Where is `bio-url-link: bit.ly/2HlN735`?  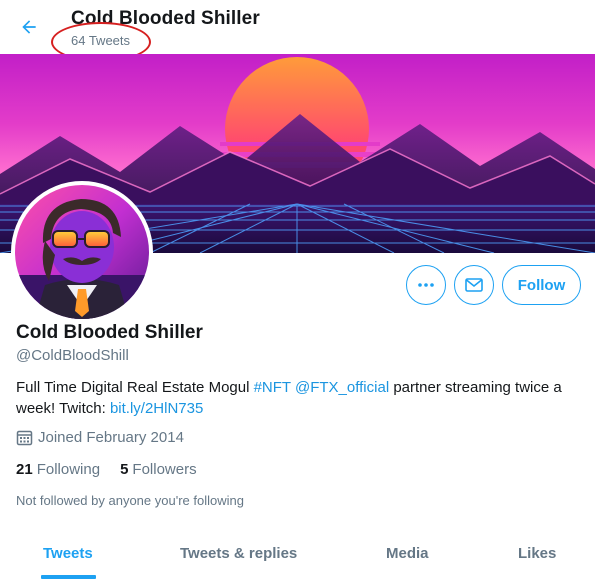
bio-url-link: bit.ly/2HlN735 is located at coordinates (156, 408).